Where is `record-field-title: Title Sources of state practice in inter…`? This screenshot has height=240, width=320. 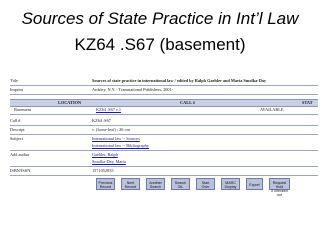
record-field-title: Title Sources of state practice in inter… is located at coordinates (164, 81).